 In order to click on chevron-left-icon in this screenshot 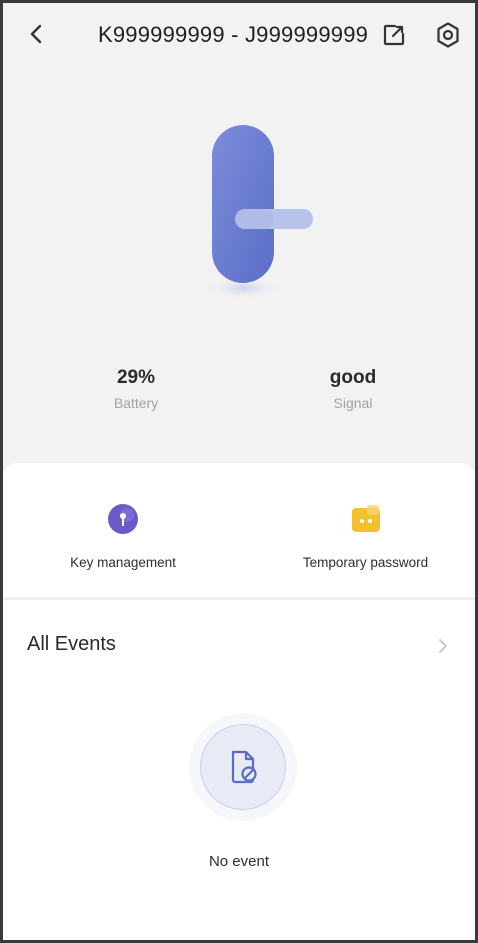, I will do `click(36, 36)`.